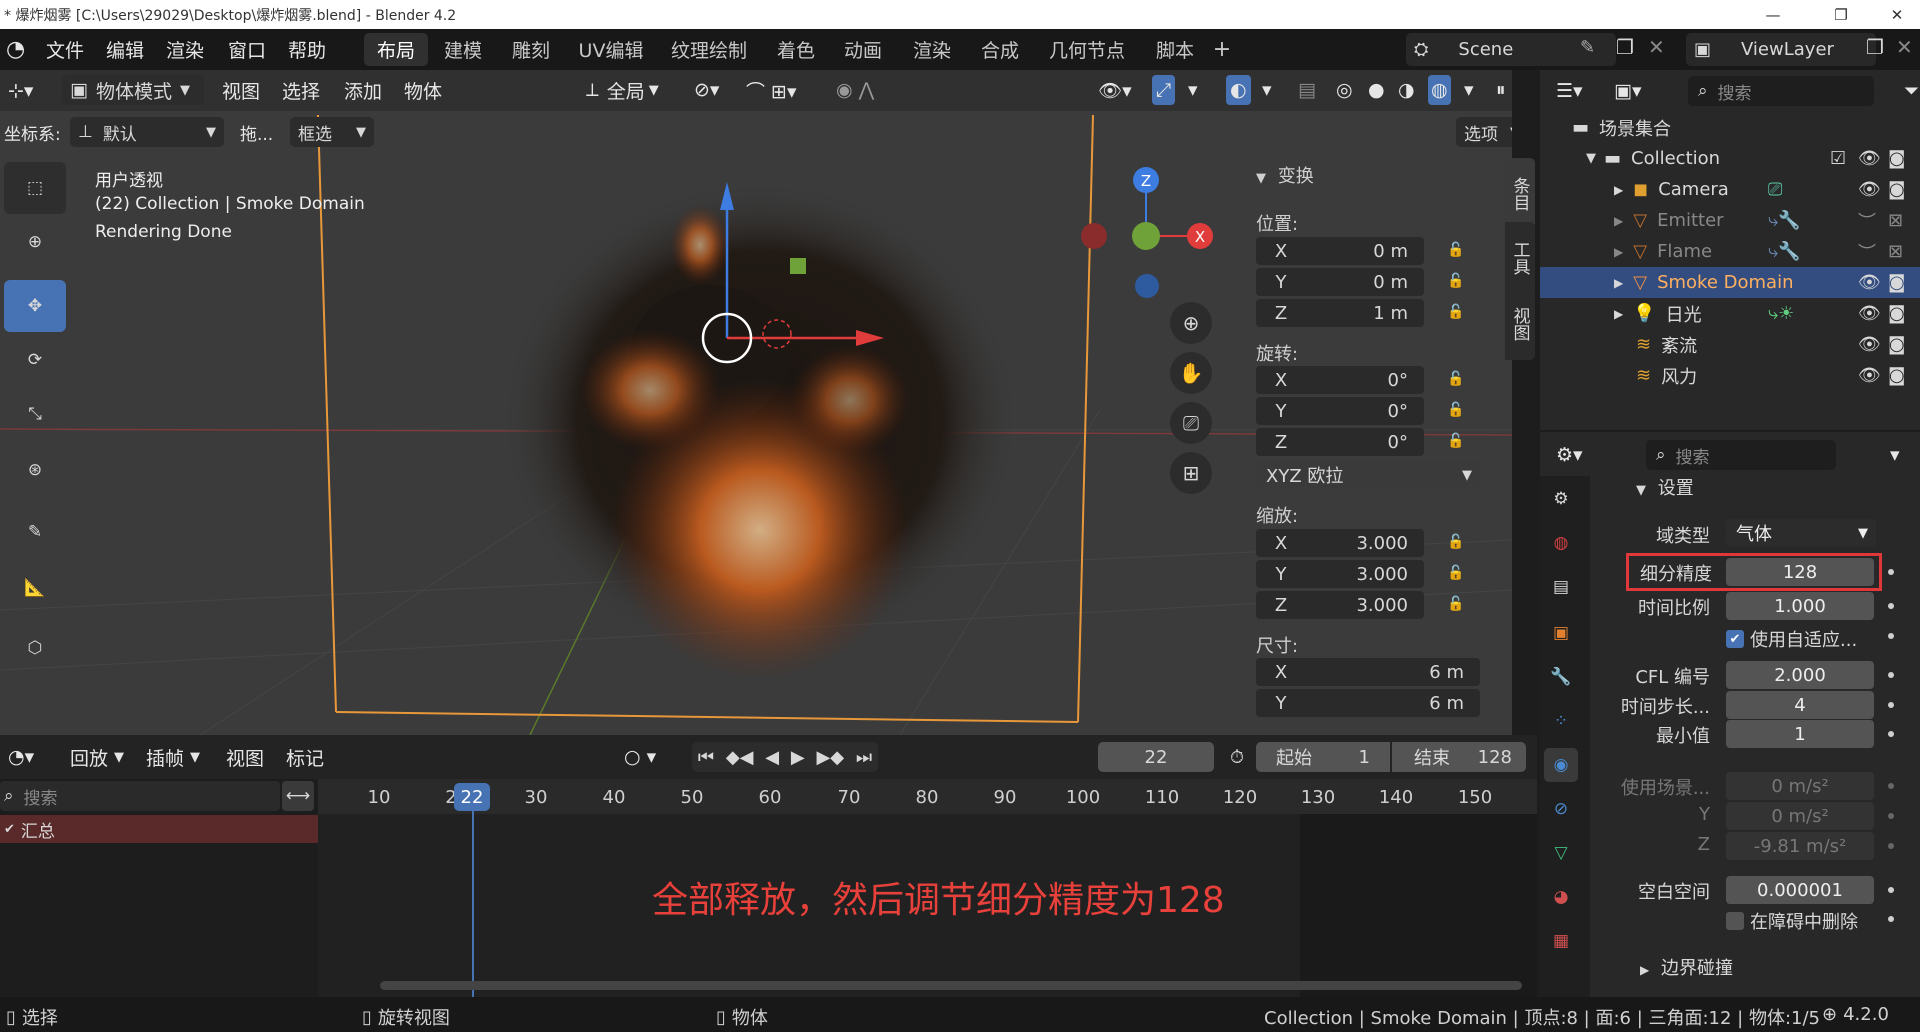 Image resolution: width=1920 pixels, height=1032 pixels. I want to click on dimensions-x-field: X6 m, so click(1368, 672).